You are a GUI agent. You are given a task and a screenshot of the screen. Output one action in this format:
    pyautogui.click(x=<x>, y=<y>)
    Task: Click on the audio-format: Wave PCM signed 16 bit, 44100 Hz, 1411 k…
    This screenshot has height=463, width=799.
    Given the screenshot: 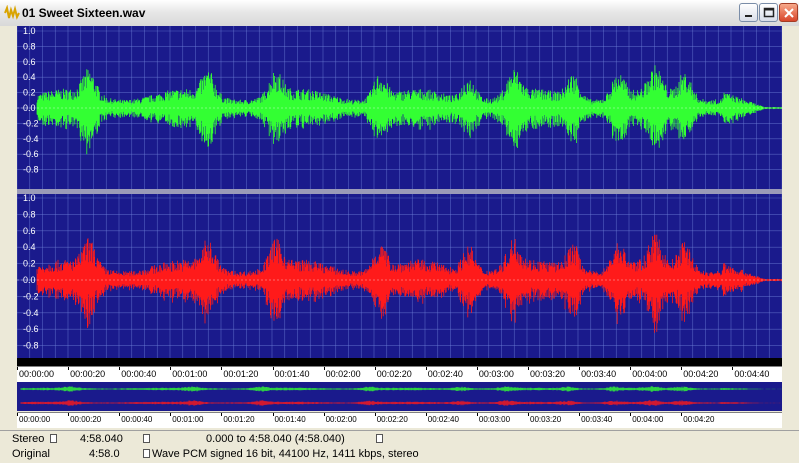 What is the action you would take?
    pyautogui.click(x=285, y=454)
    